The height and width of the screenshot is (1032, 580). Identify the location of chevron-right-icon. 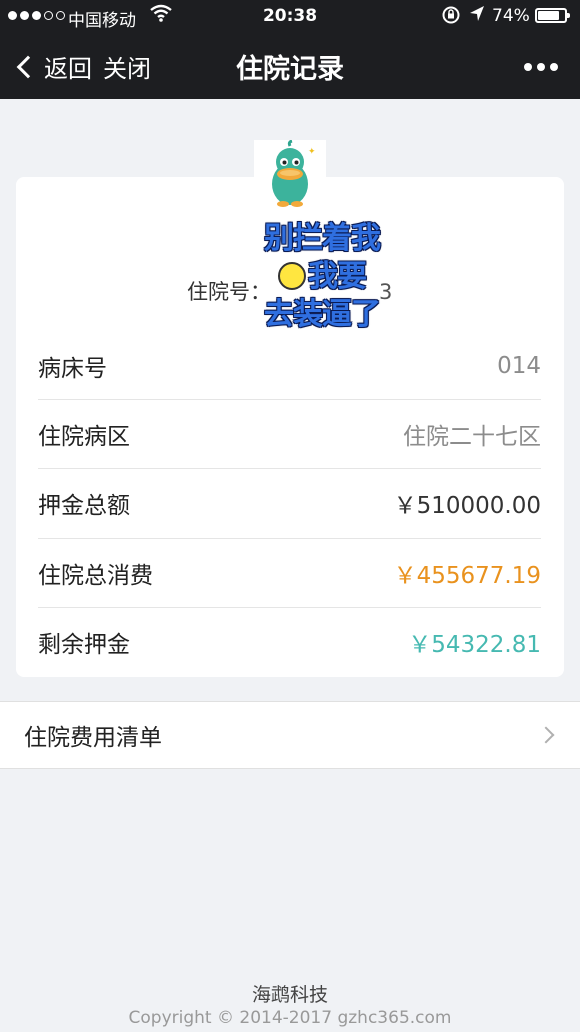
(546, 735).